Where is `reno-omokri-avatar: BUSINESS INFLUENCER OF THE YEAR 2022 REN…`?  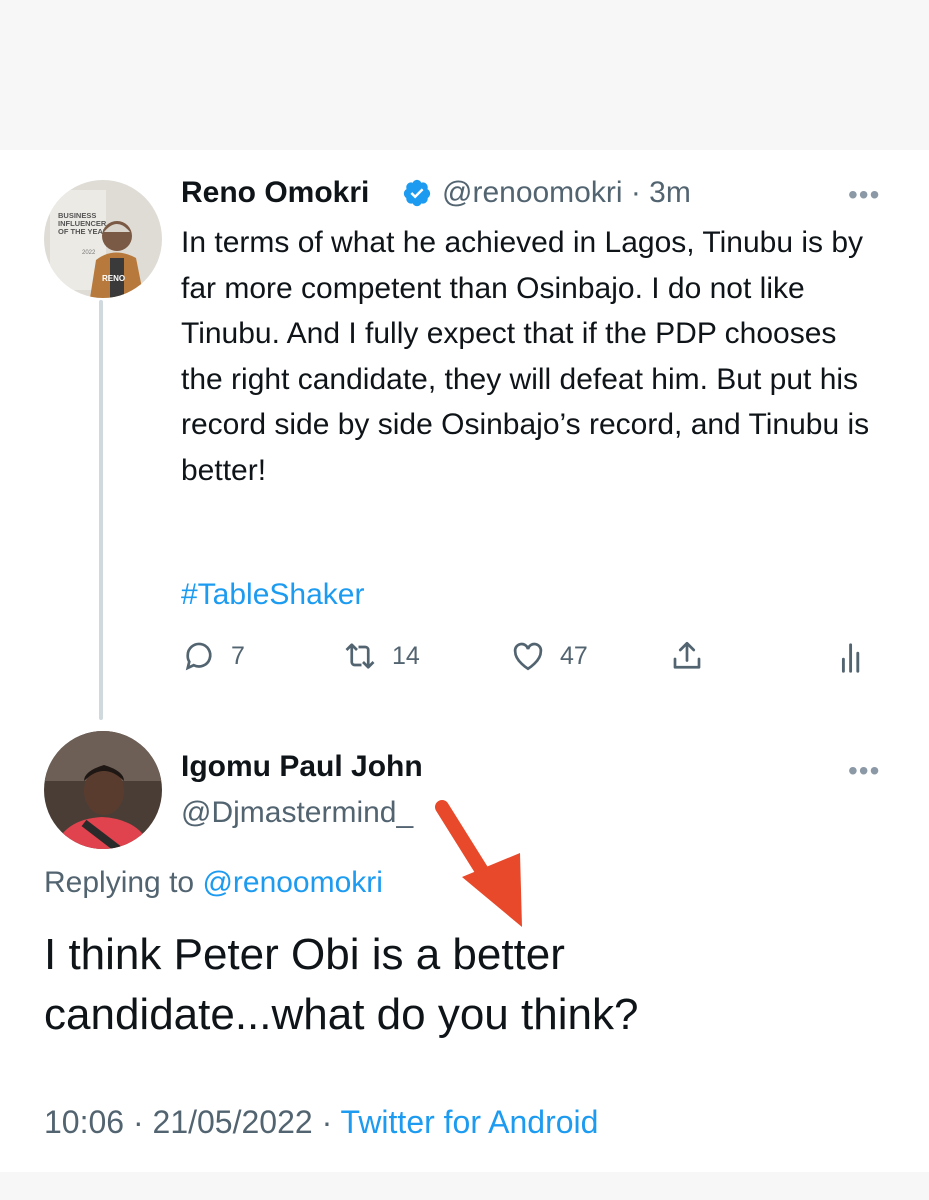
reno-omokri-avatar: BUSINESS INFLUENCER OF THE YEAR 2022 REN… is located at coordinates (103, 239).